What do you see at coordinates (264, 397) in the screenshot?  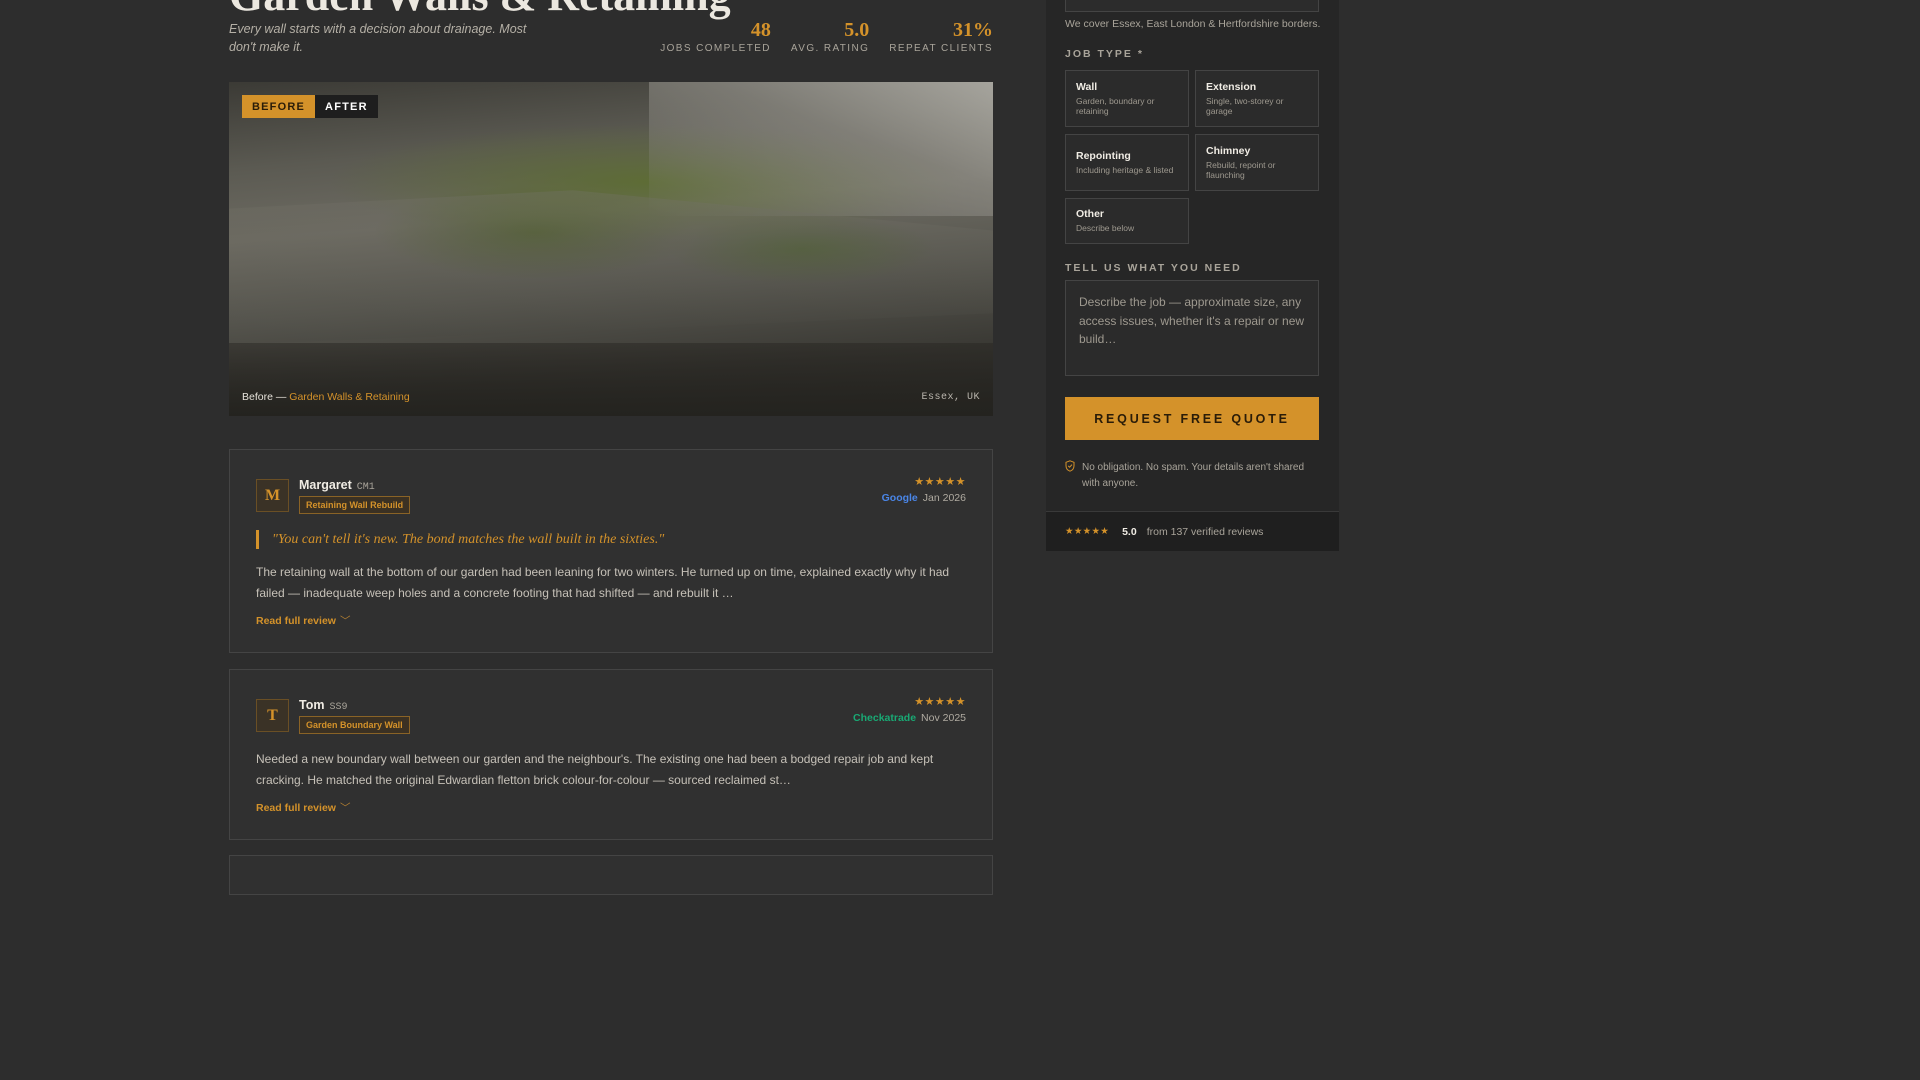 I see `caption-prefix: Before —` at bounding box center [264, 397].